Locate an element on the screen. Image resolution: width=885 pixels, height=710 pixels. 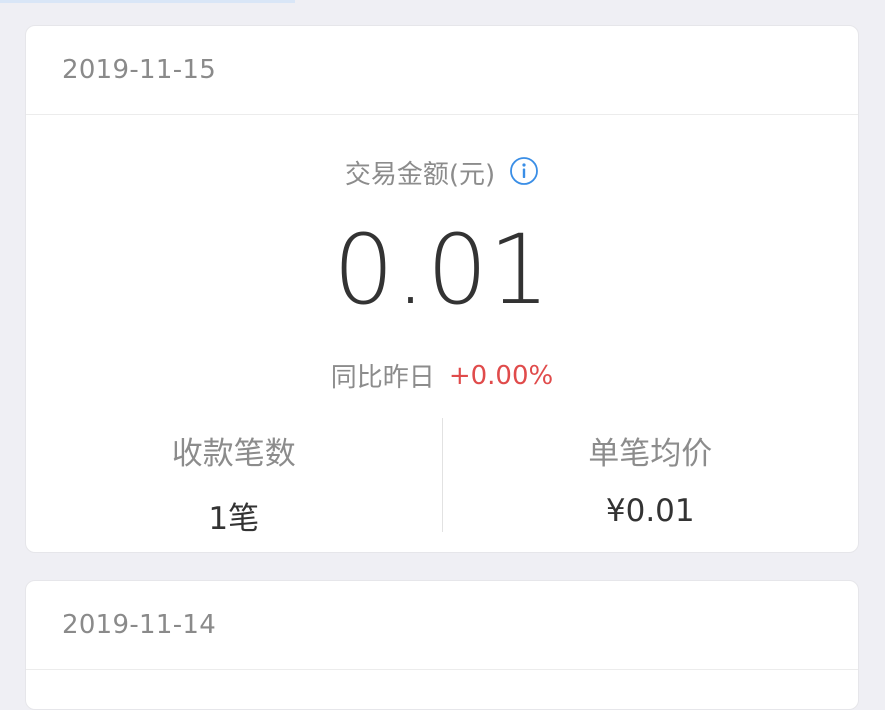
transaction-amount-value: 0.01 is located at coordinates (442, 270).